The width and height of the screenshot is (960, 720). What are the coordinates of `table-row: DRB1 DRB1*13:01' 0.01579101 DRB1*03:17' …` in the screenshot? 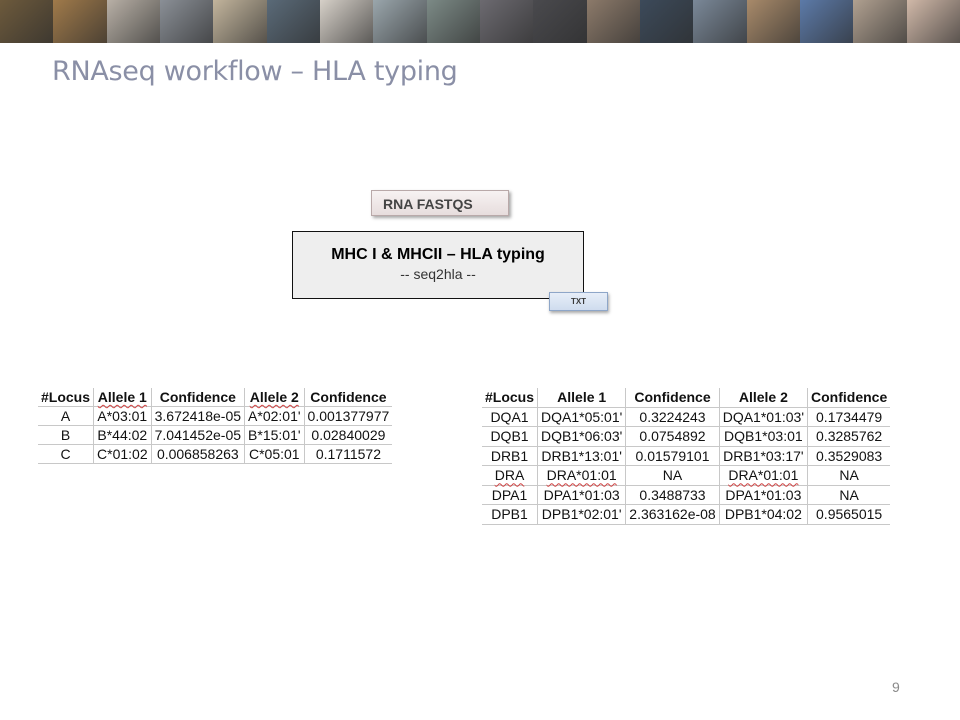 It's located at (686, 456).